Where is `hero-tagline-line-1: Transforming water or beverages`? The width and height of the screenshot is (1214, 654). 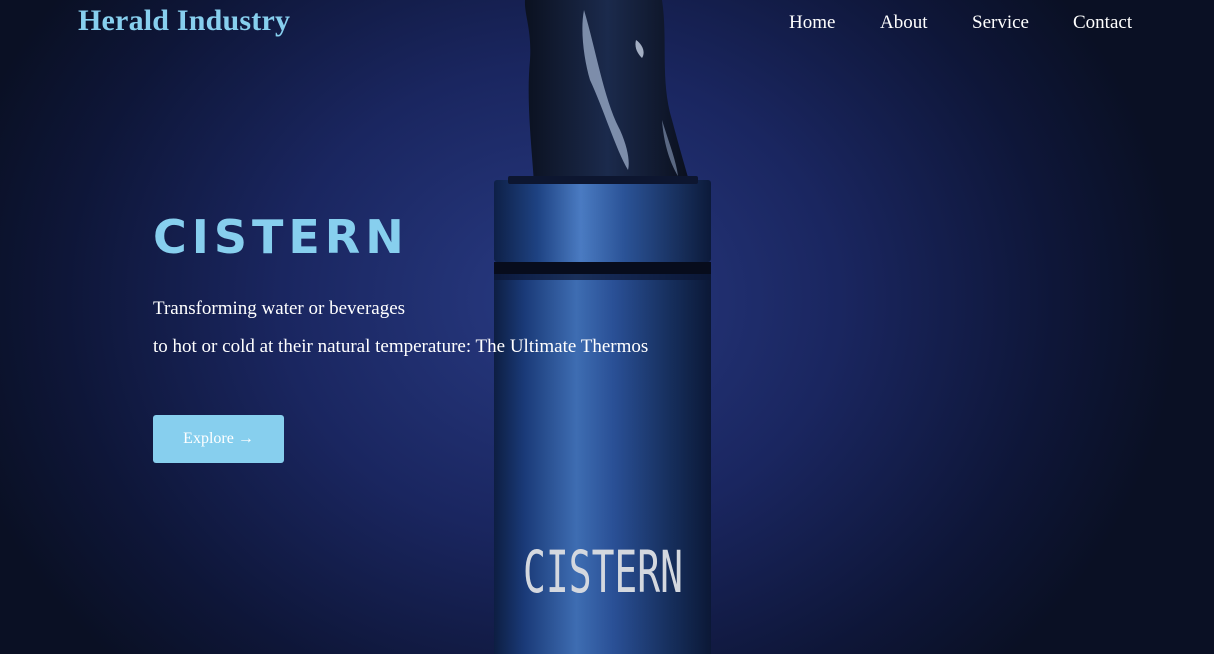
hero-tagline-line-1: Transforming water or beverages is located at coordinates (279, 308).